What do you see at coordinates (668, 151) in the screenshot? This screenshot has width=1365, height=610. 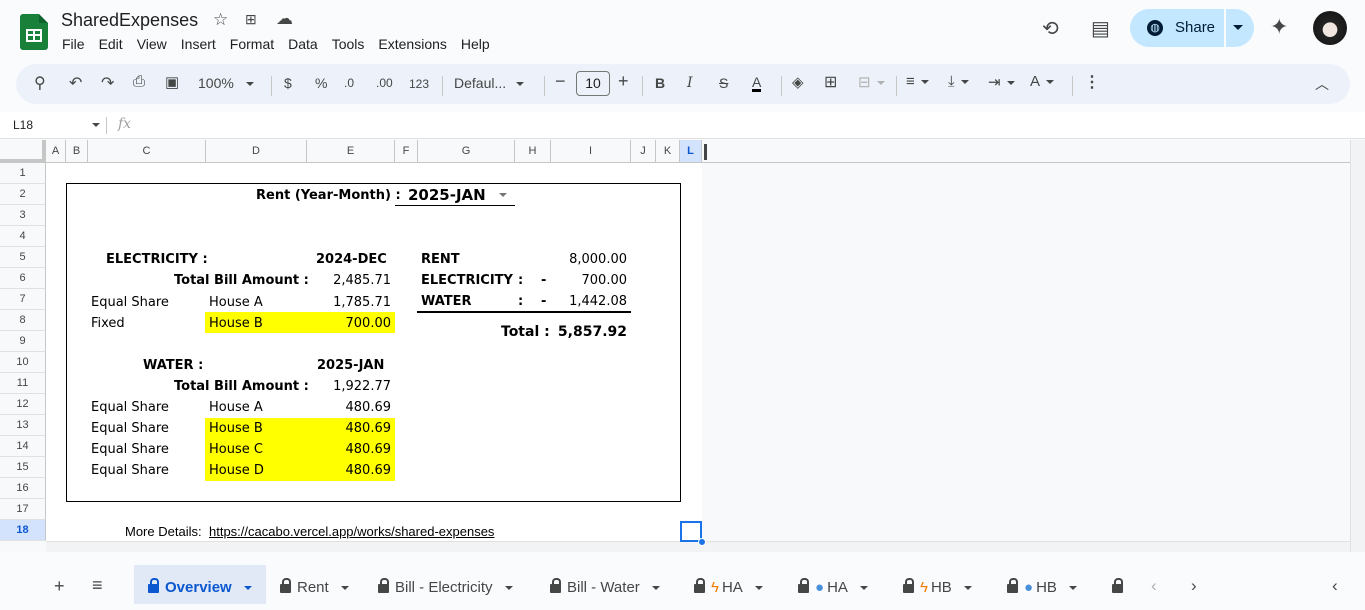 I see `column-header: K` at bounding box center [668, 151].